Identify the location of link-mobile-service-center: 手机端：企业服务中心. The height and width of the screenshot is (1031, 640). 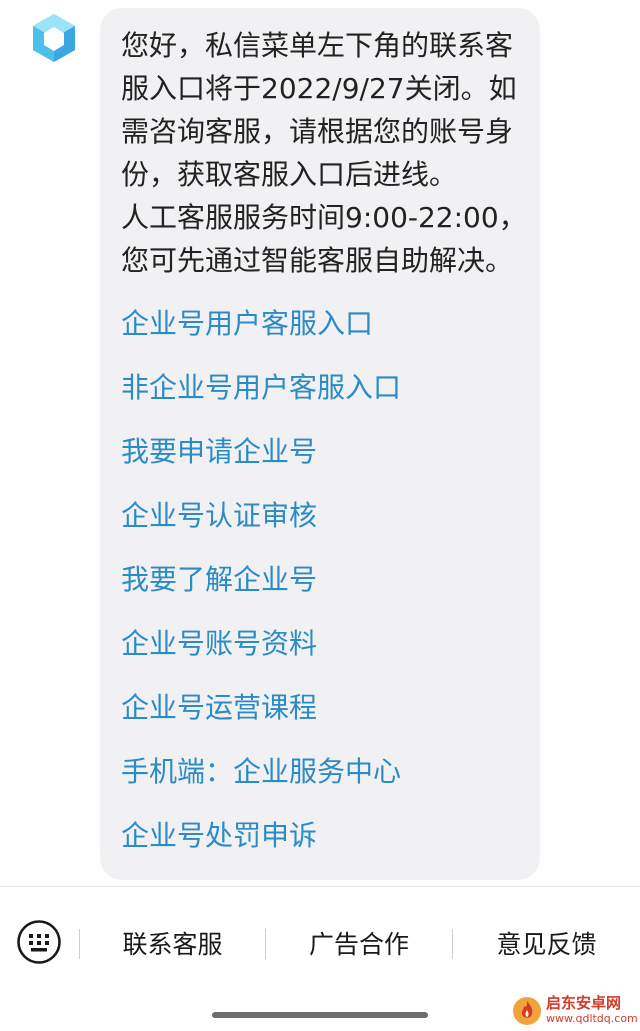
(261, 772).